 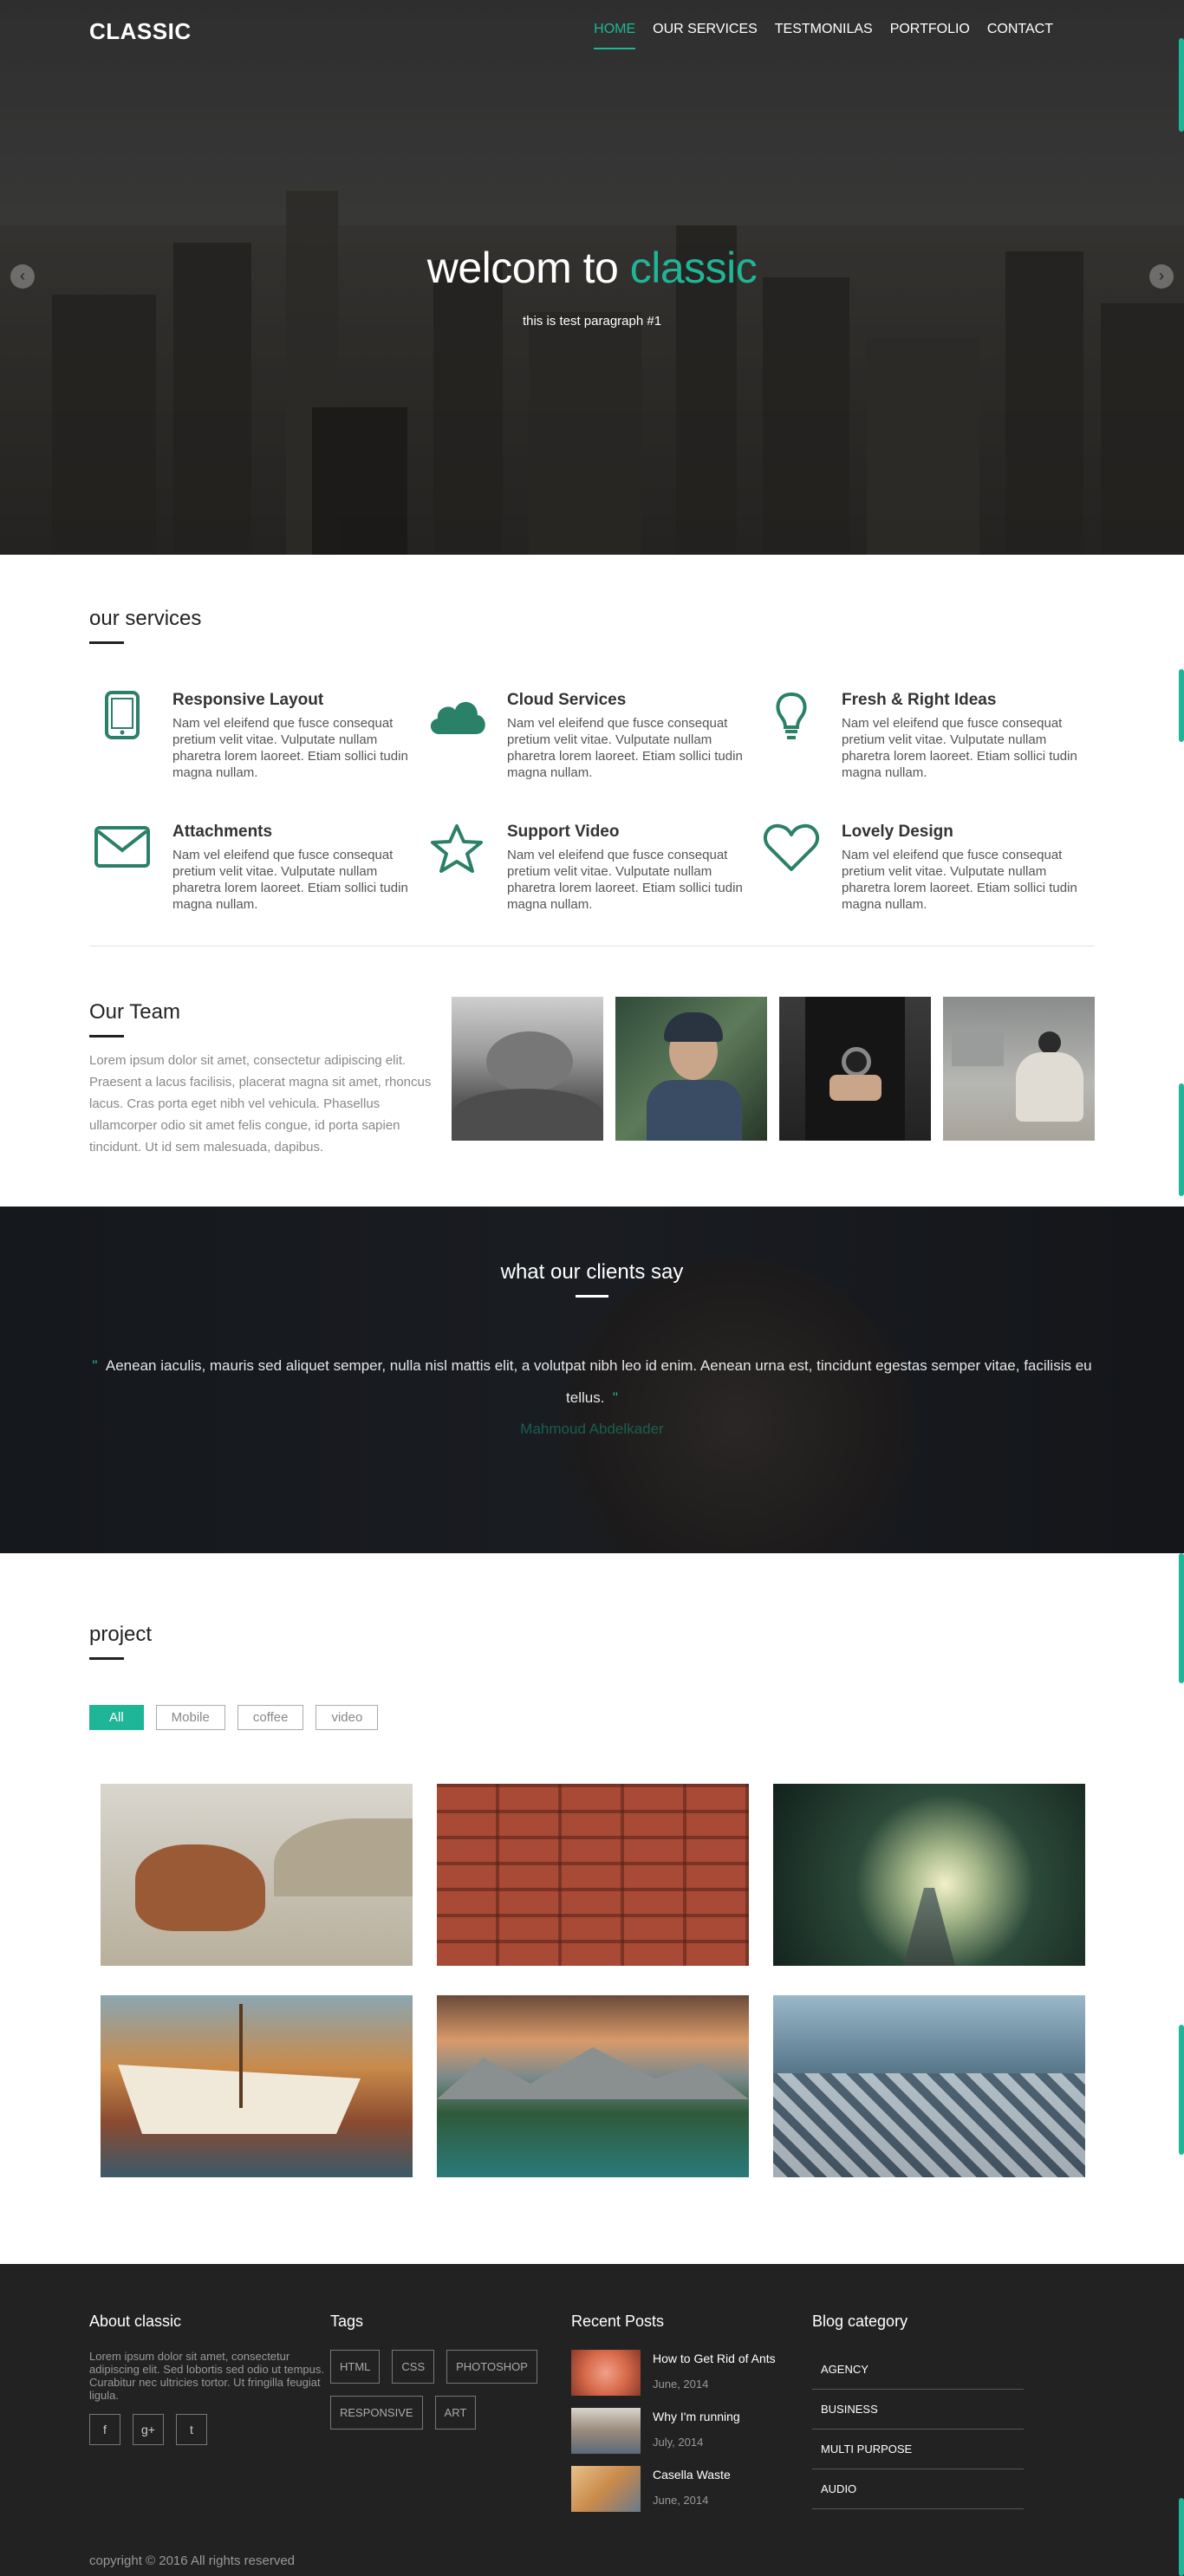 I want to click on tag-link: HTML, so click(x=355, y=2367).